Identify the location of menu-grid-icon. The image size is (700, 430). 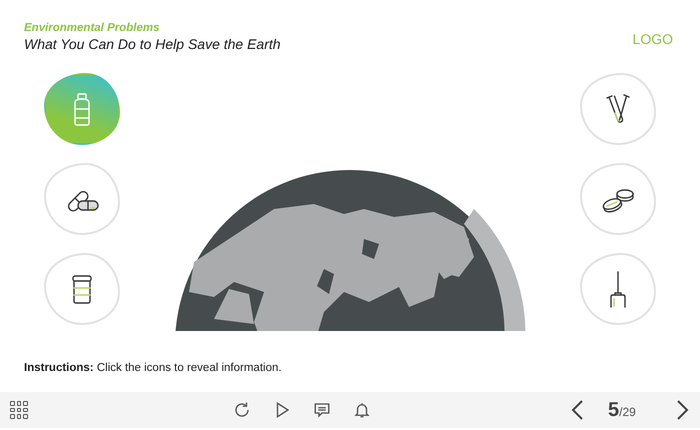
(19, 410).